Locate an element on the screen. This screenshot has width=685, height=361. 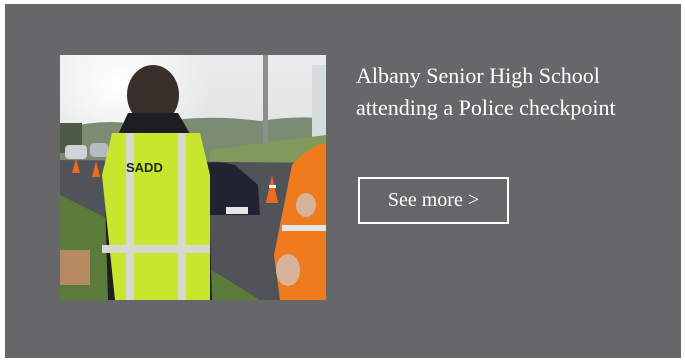
see-more-button: See more > is located at coordinates (433, 200).